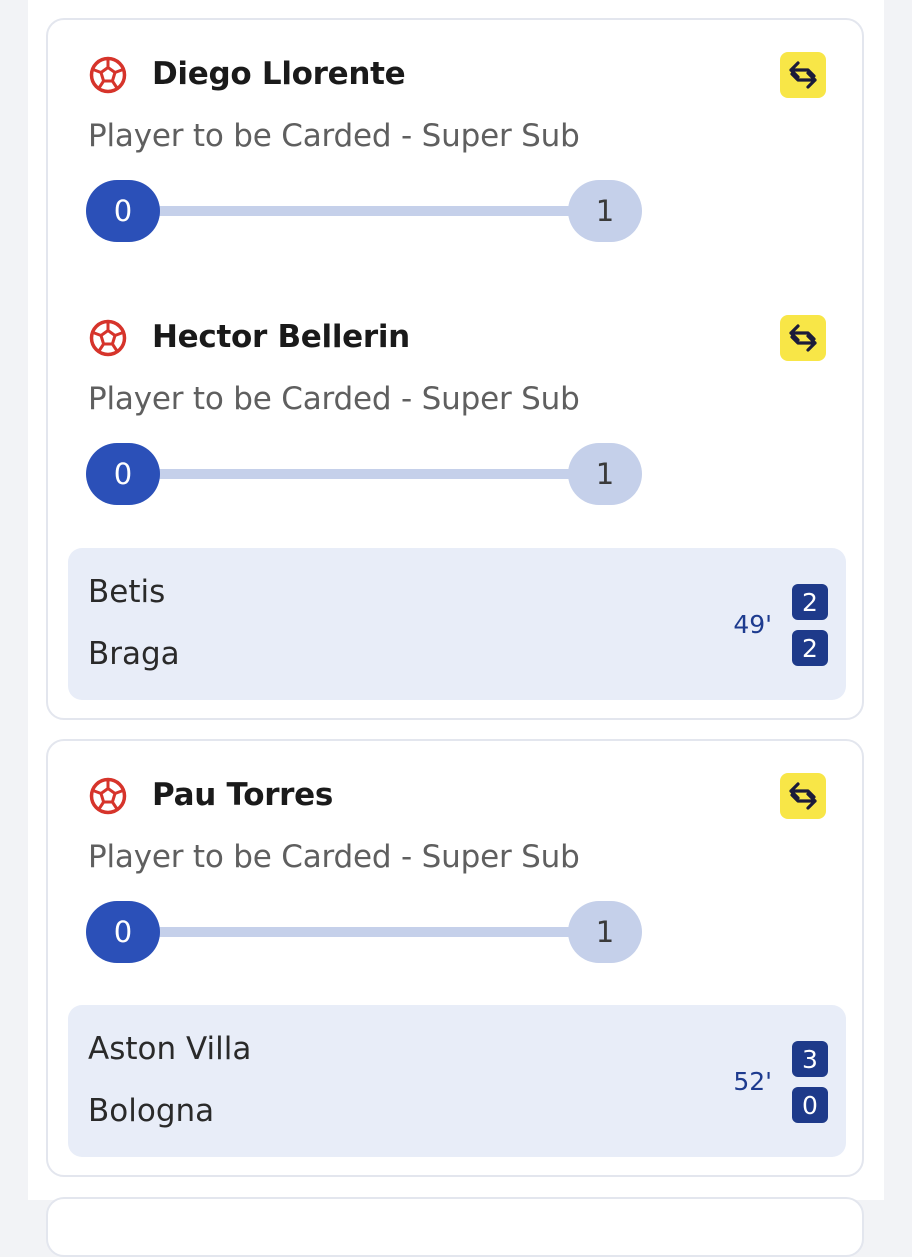  What do you see at coordinates (752, 1081) in the screenshot?
I see `match-minute: 52'` at bounding box center [752, 1081].